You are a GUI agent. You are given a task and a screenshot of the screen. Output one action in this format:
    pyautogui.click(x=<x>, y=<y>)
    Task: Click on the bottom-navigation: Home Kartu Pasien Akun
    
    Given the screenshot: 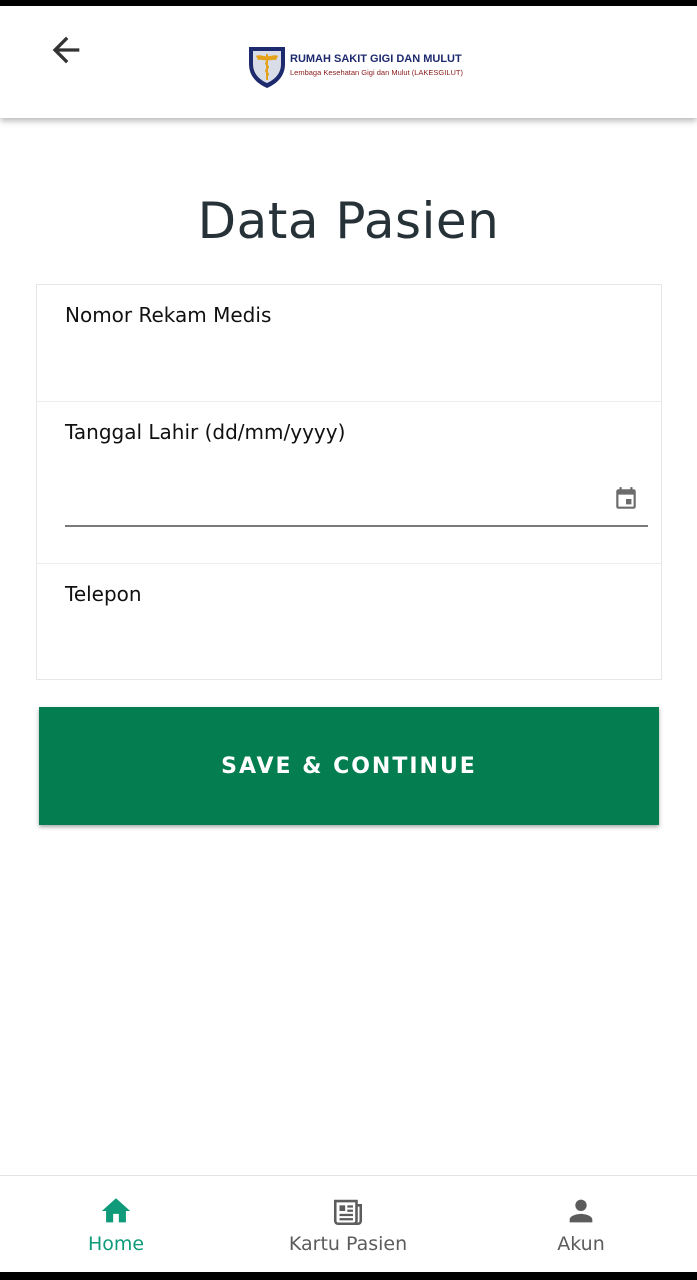 What is the action you would take?
    pyautogui.click(x=348, y=1223)
    